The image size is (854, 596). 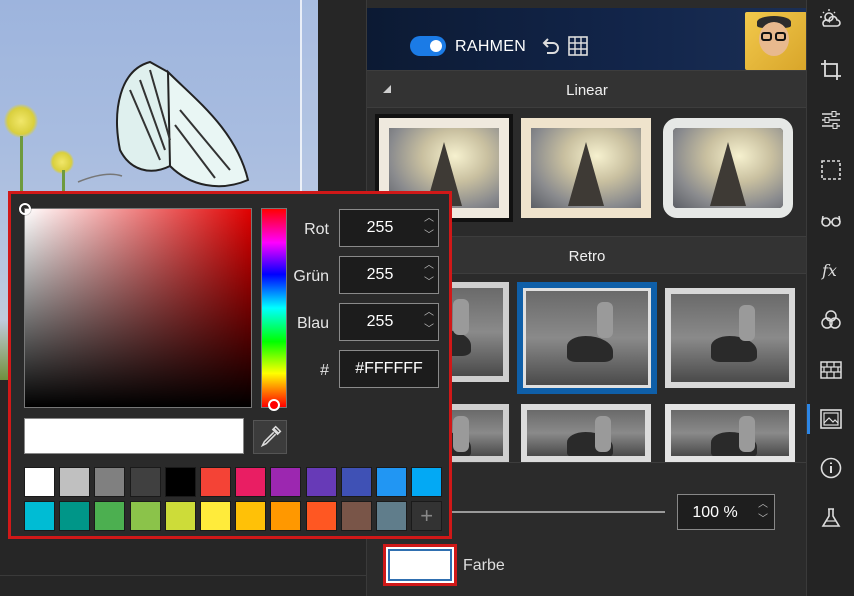 What do you see at coordinates (324, 370) in the screenshot?
I see `hex-label: #` at bounding box center [324, 370].